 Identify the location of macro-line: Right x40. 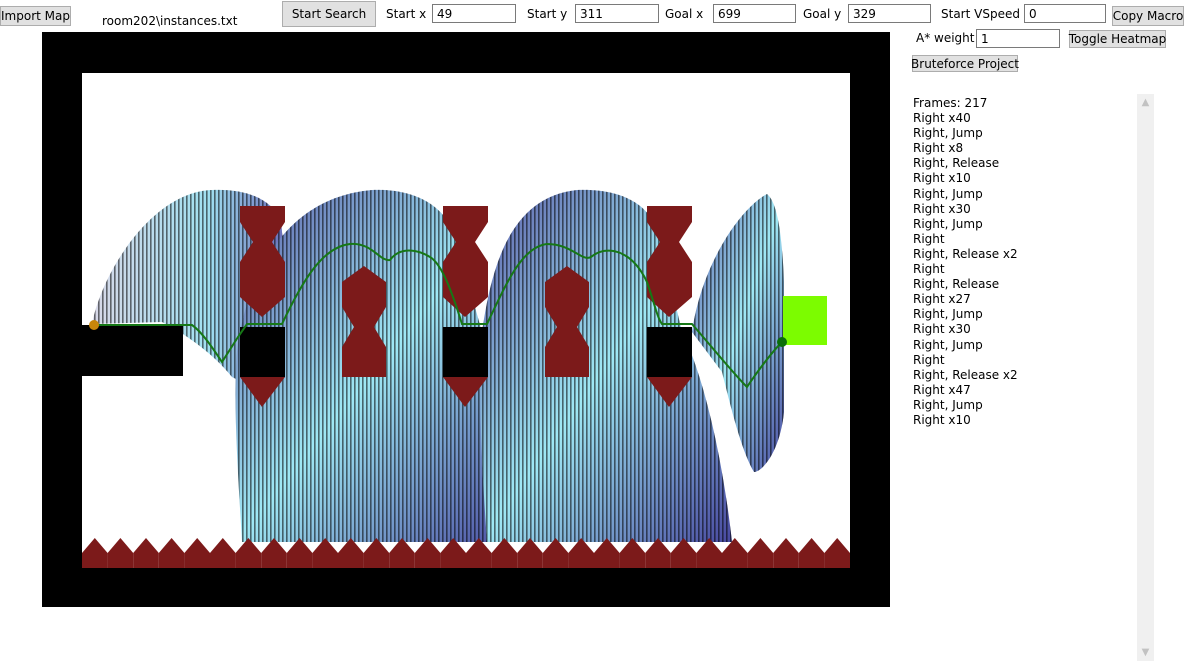
(942, 118).